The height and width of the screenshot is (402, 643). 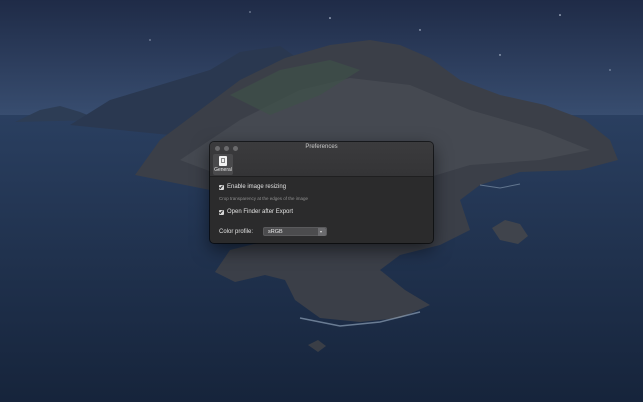 I want to click on open-finder-row: Open Finder after Export, so click(x=256, y=212).